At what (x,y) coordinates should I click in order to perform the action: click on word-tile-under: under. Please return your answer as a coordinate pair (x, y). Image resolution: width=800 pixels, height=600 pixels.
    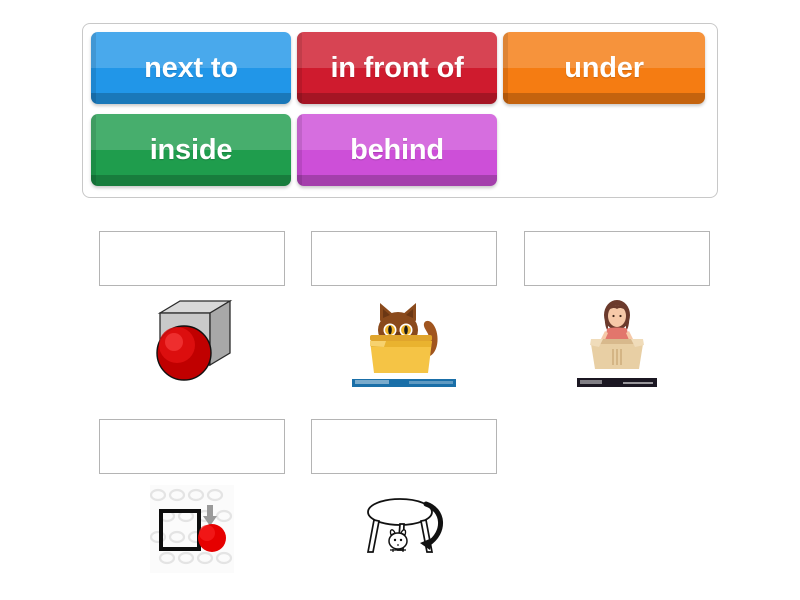
    Looking at the image, I should click on (604, 68).